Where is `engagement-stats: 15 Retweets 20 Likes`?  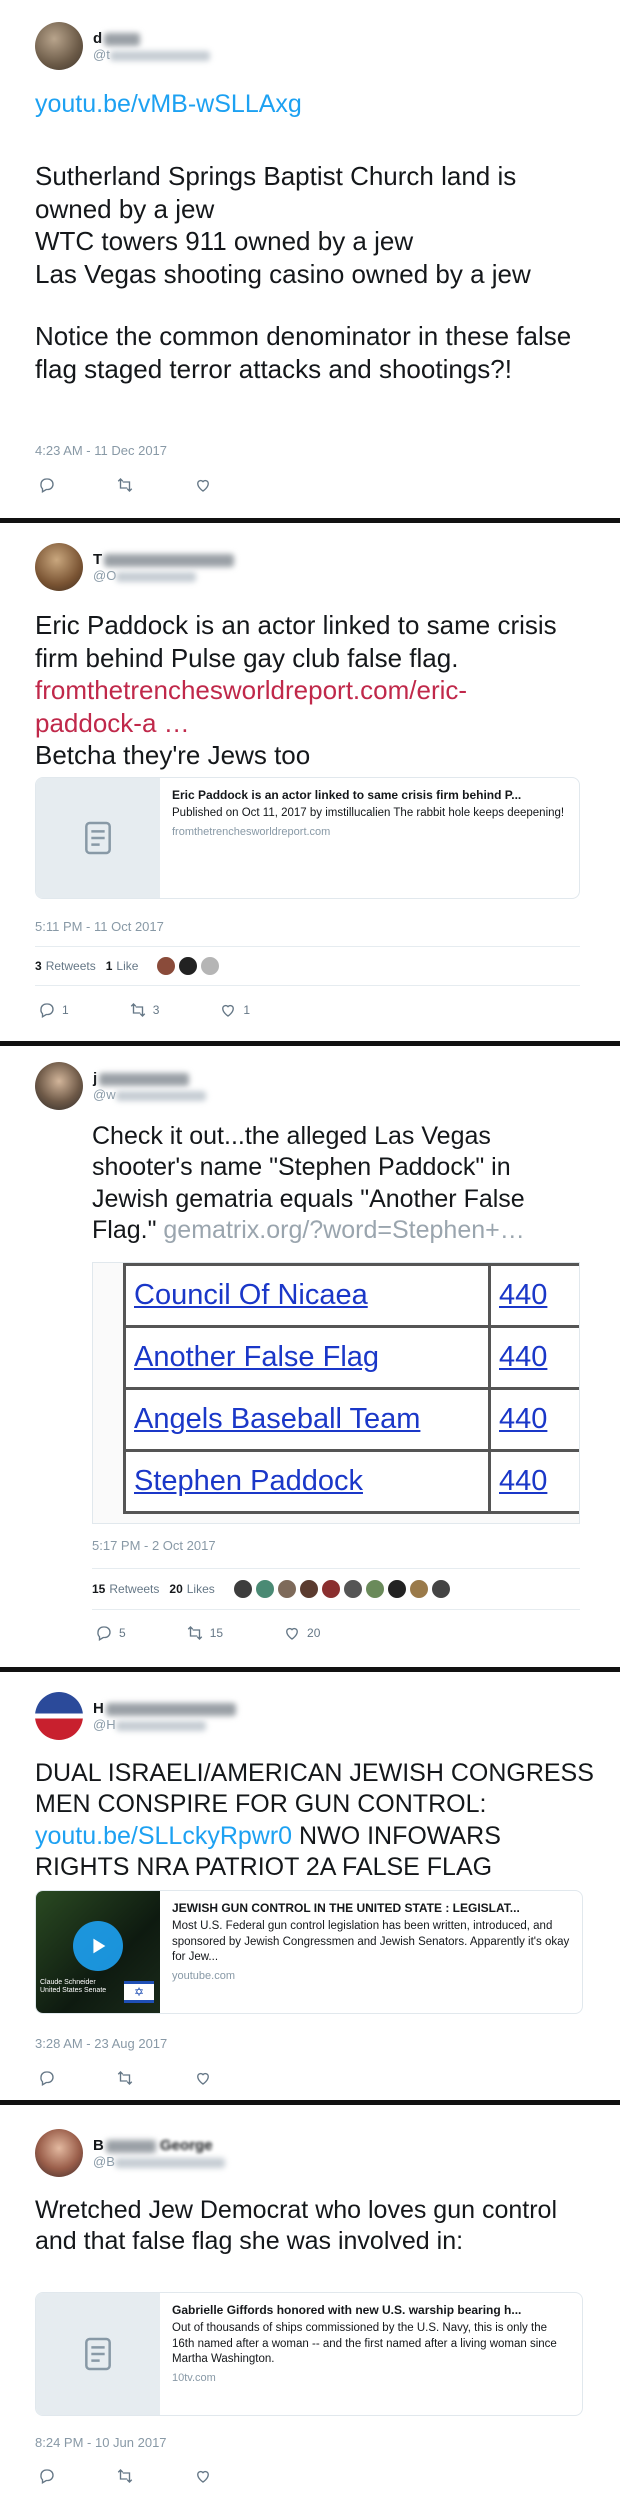
engagement-stats: 15 Retweets 20 Likes is located at coordinates (336, 1589).